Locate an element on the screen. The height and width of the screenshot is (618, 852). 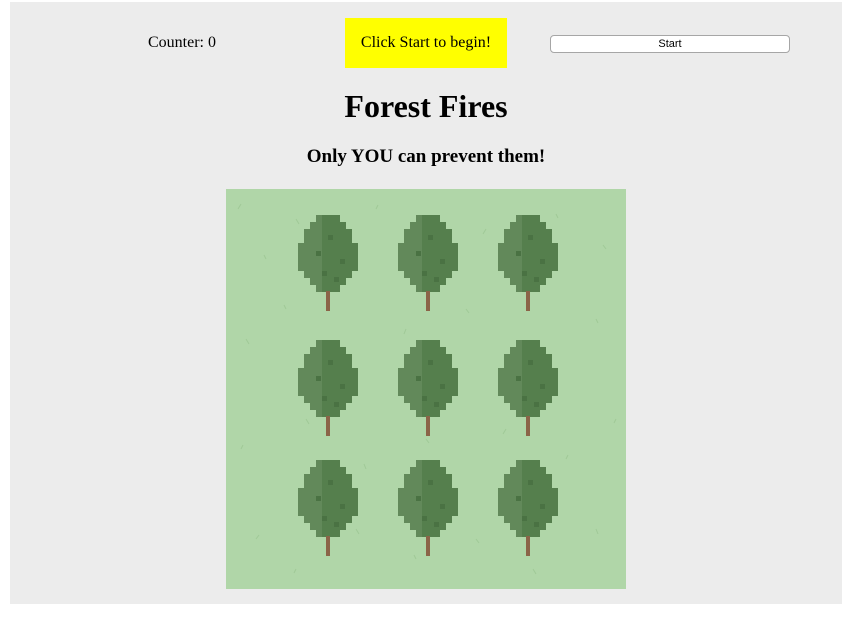
start-button: Start is located at coordinates (670, 44).